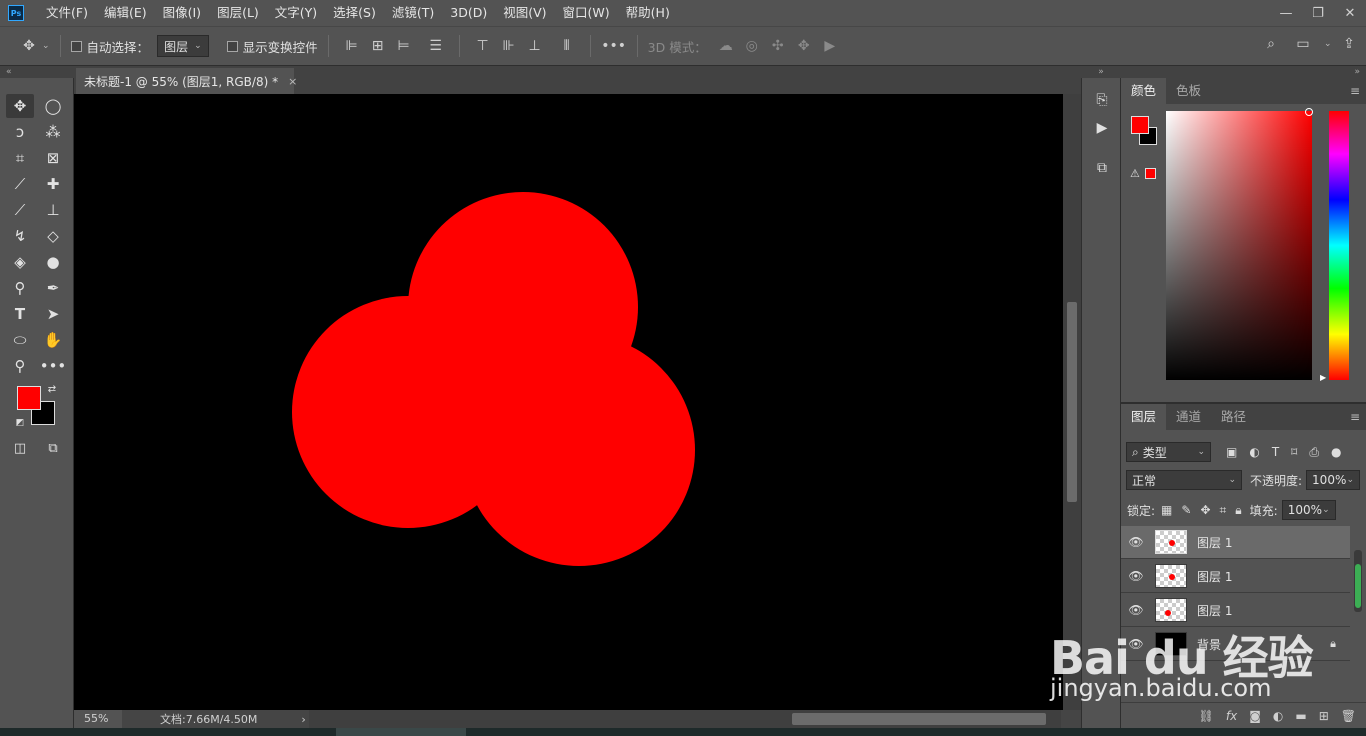  What do you see at coordinates (685, 719) in the screenshot?
I see `canvas-horizontal-scrollbar` at bounding box center [685, 719].